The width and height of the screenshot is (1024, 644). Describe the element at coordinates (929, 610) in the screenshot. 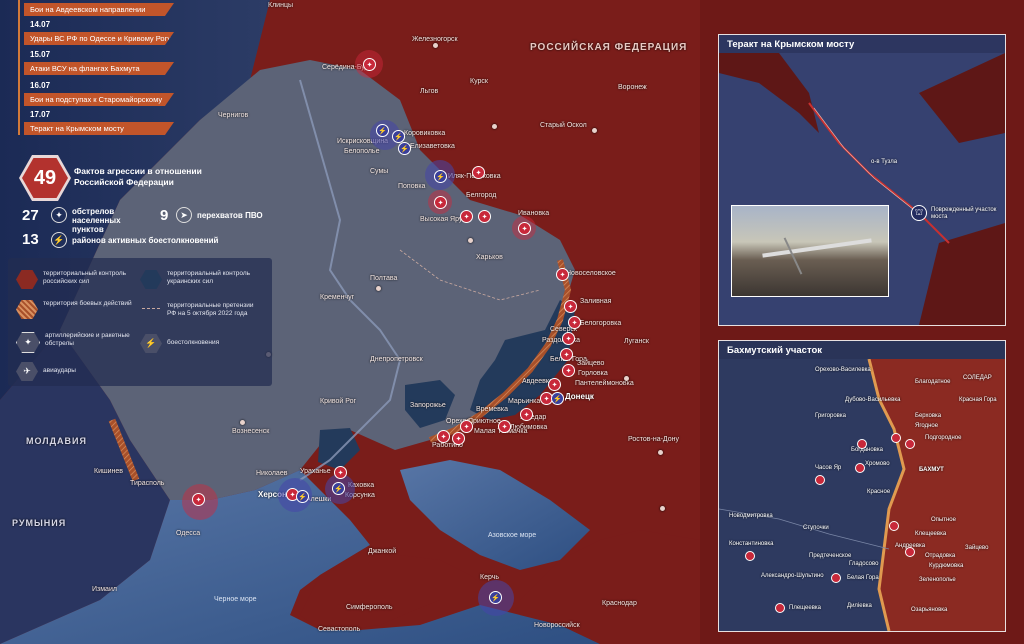

I see `place-label: Озарьяновка` at that location.